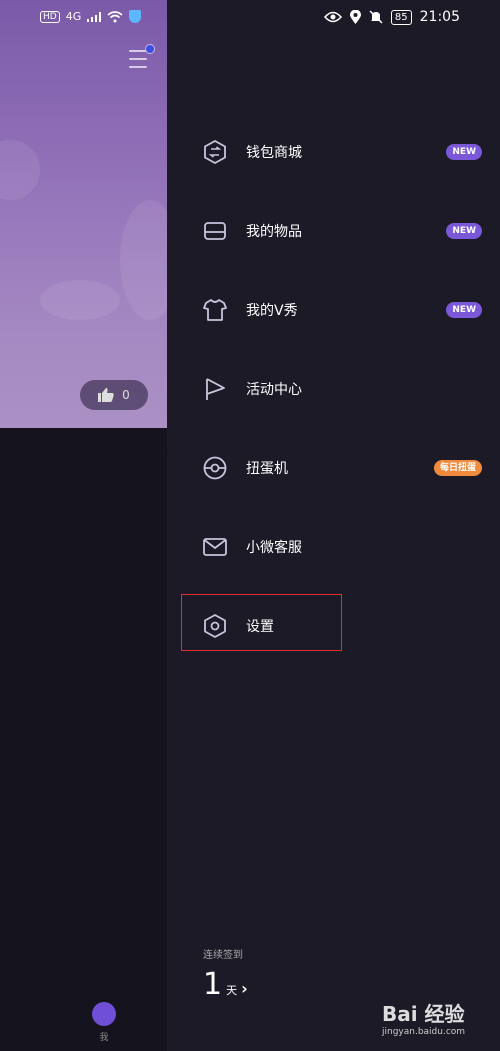 The width and height of the screenshot is (500, 1051). I want to click on menu-item-label: 钱包商城, so click(274, 153).